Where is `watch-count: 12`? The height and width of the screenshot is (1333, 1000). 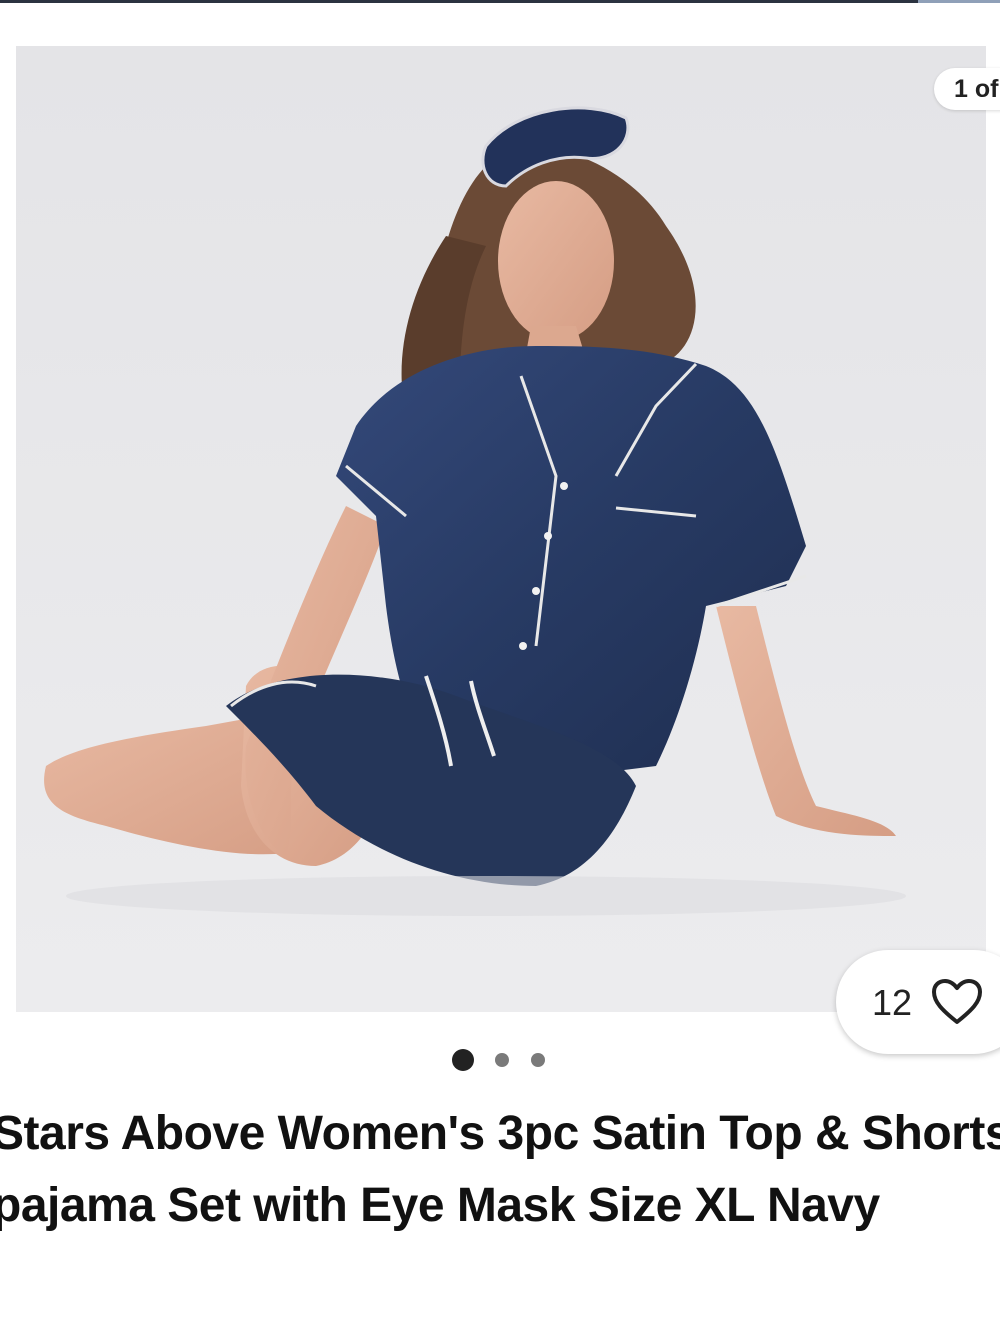 watch-count: 12 is located at coordinates (892, 1002).